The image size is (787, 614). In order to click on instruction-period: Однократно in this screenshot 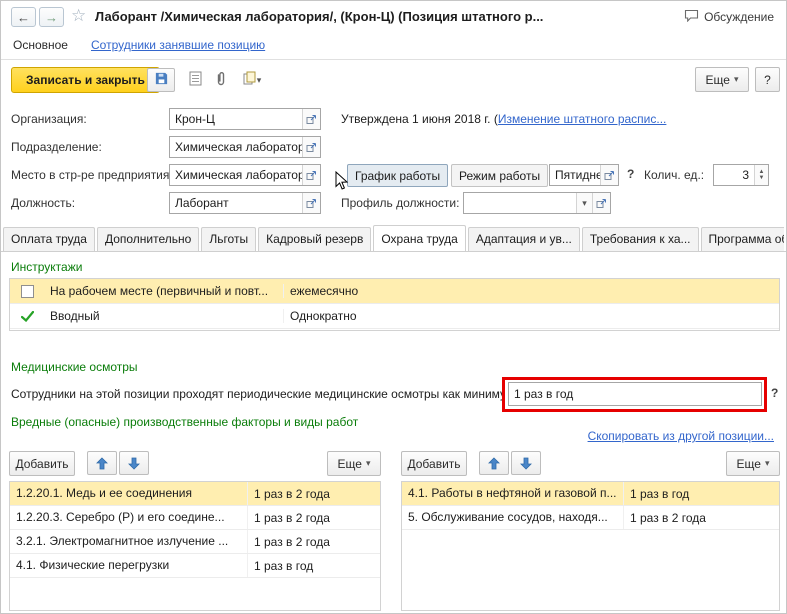, I will do `click(323, 316)`.